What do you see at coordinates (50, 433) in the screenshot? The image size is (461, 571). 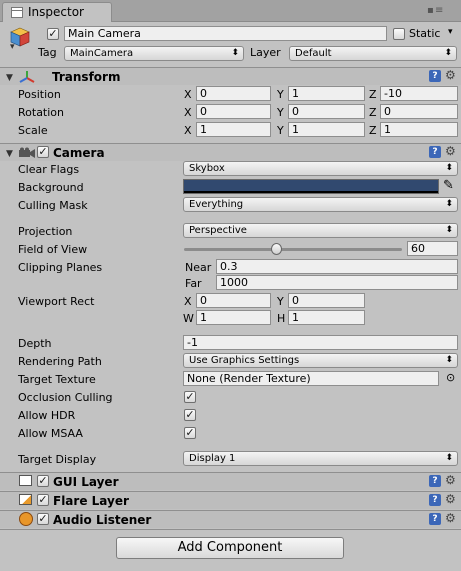 I see `allow-msaa-label: Allow MSAA` at bounding box center [50, 433].